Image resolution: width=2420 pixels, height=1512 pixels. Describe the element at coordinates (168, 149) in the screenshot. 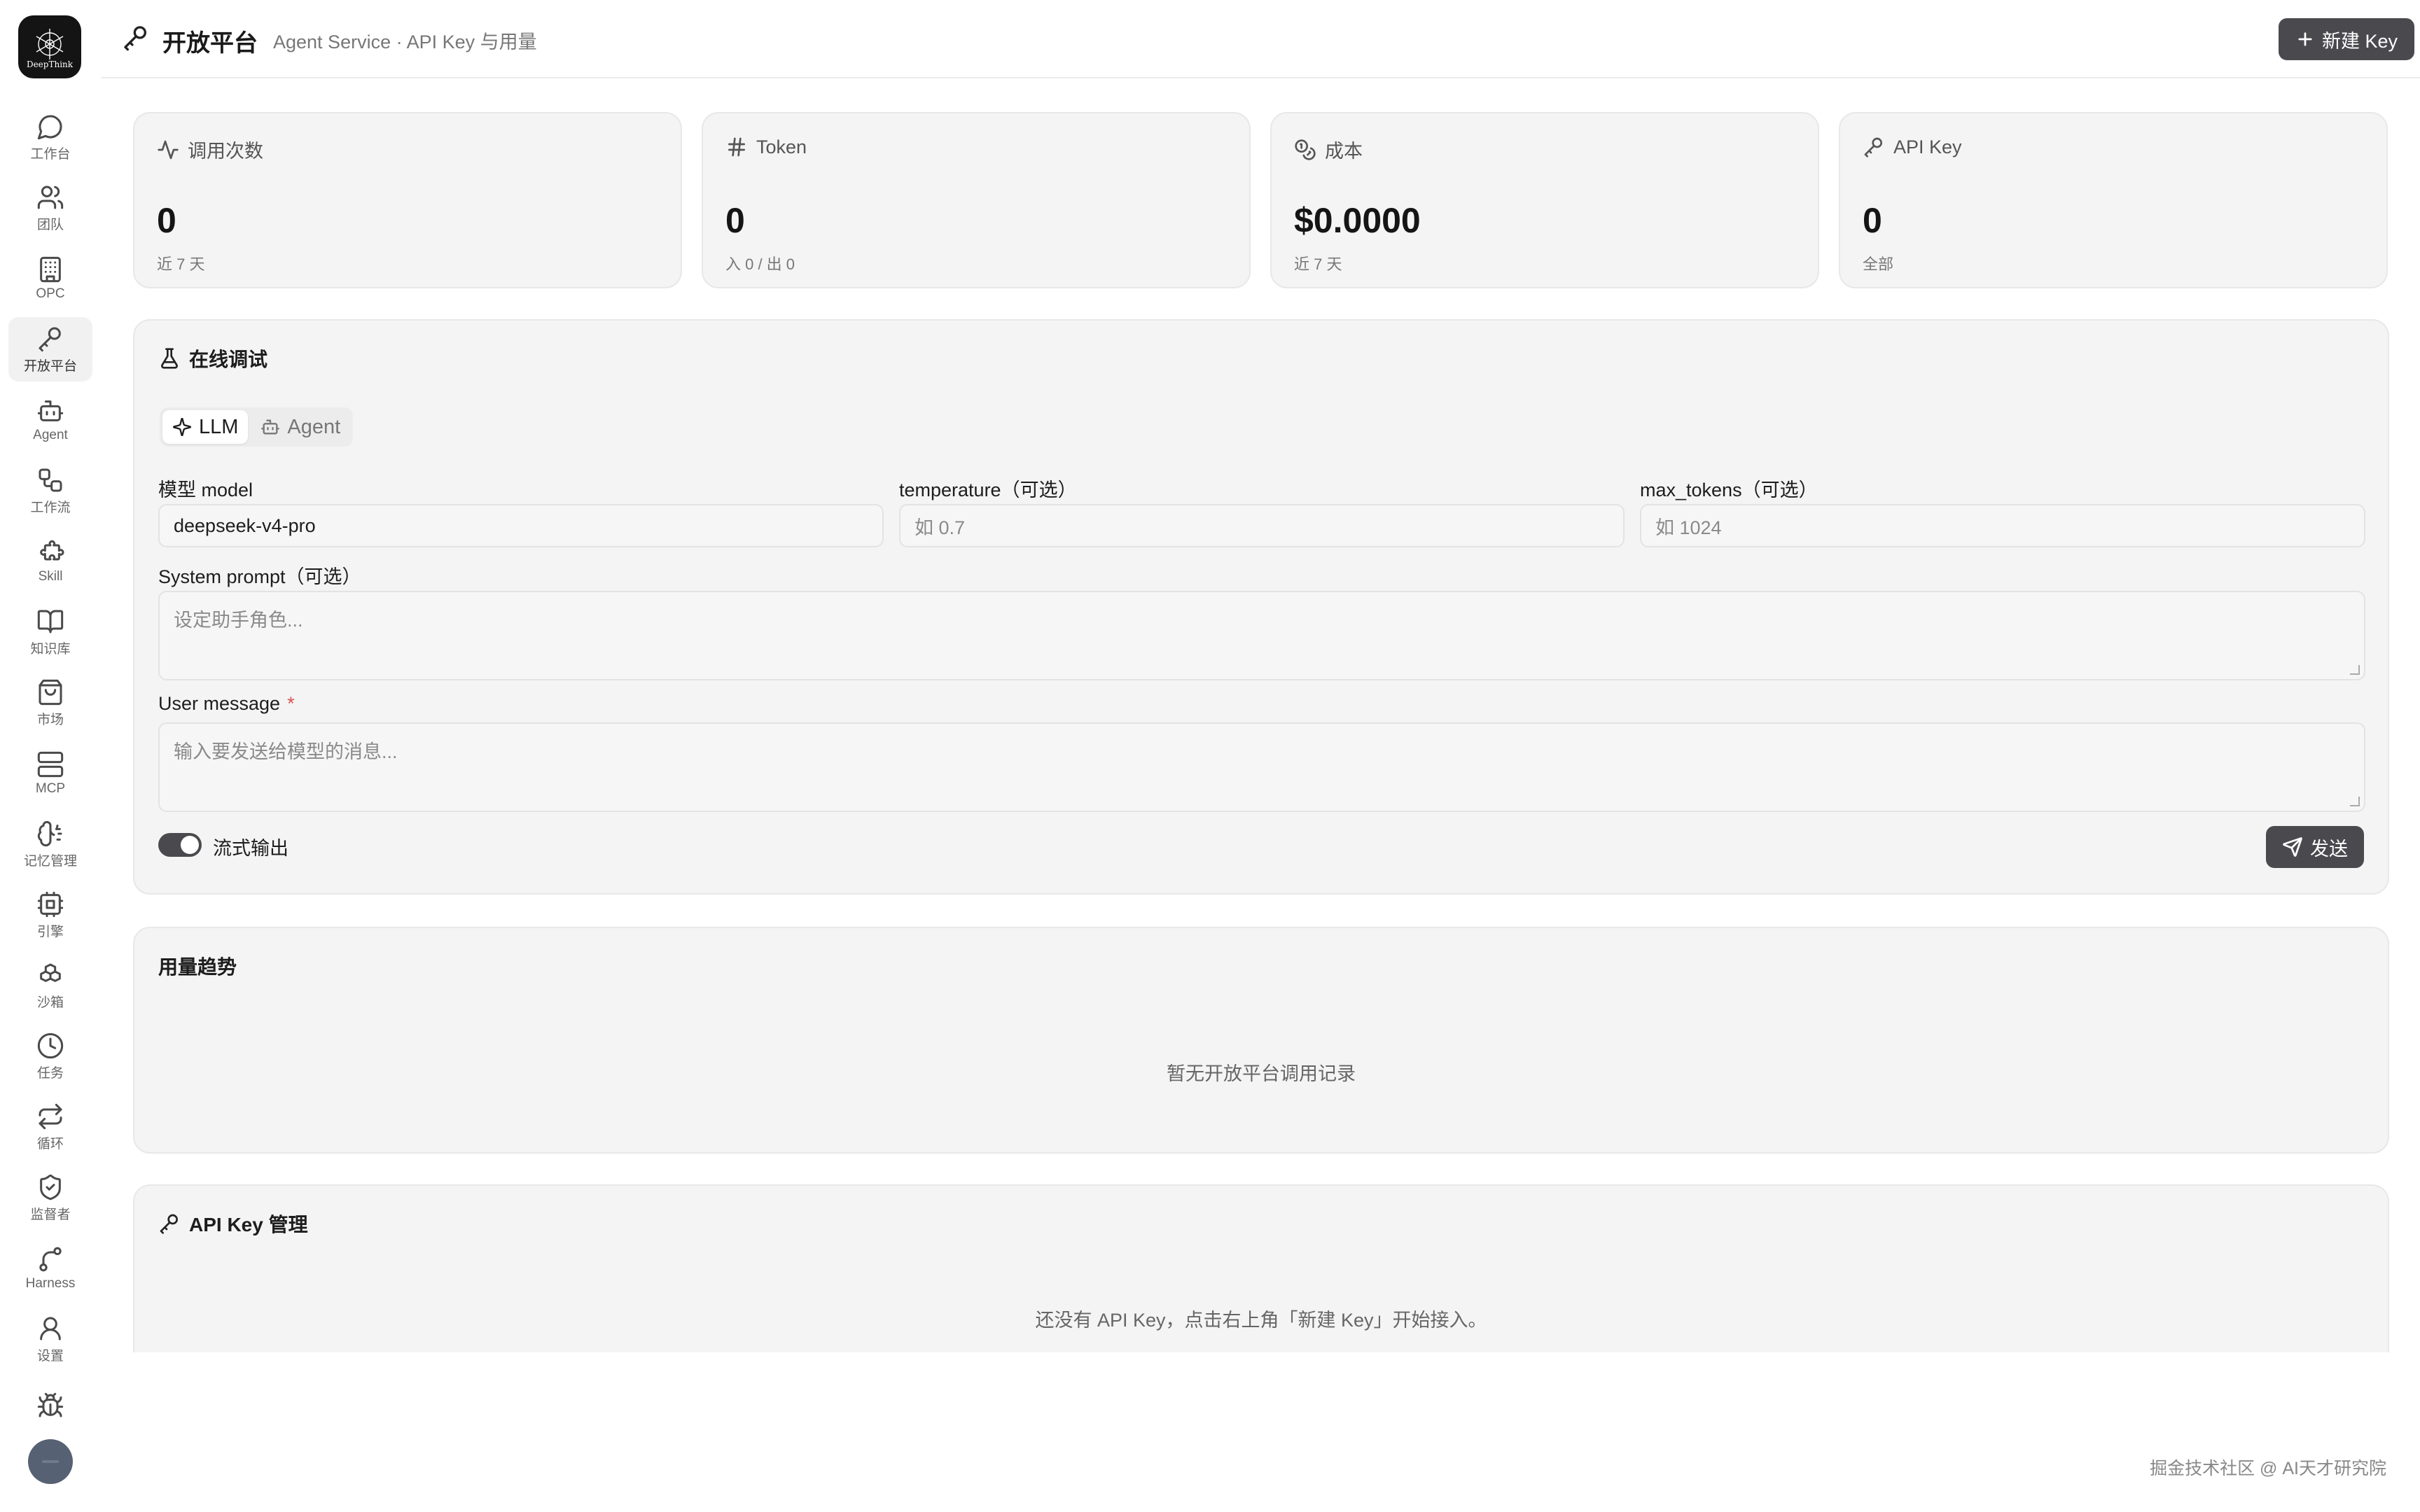

I see `activity-icon` at that location.